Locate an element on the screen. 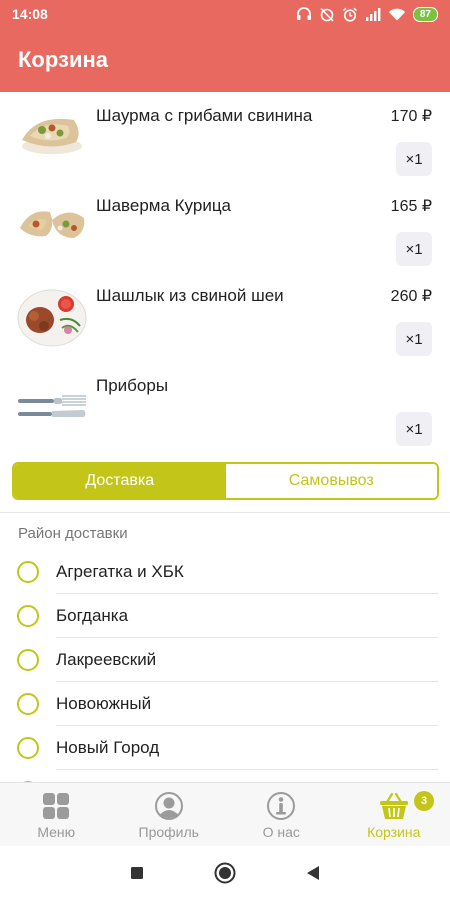 This screenshot has height=900, width=450. nav-label: О нас is located at coordinates (281, 832).